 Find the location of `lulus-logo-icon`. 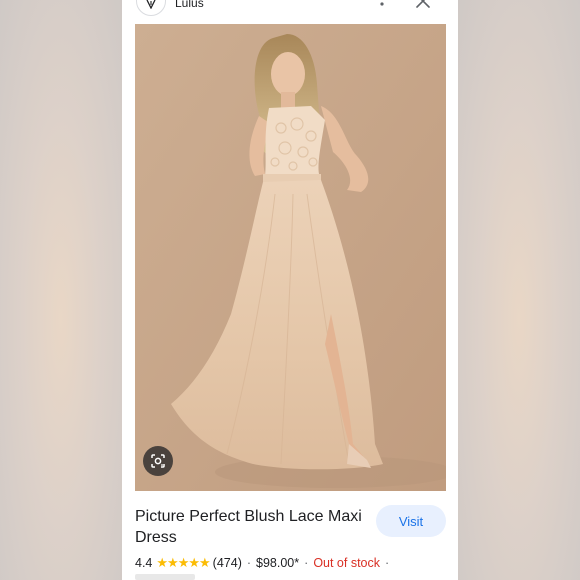

lulus-logo-icon is located at coordinates (151, 8).